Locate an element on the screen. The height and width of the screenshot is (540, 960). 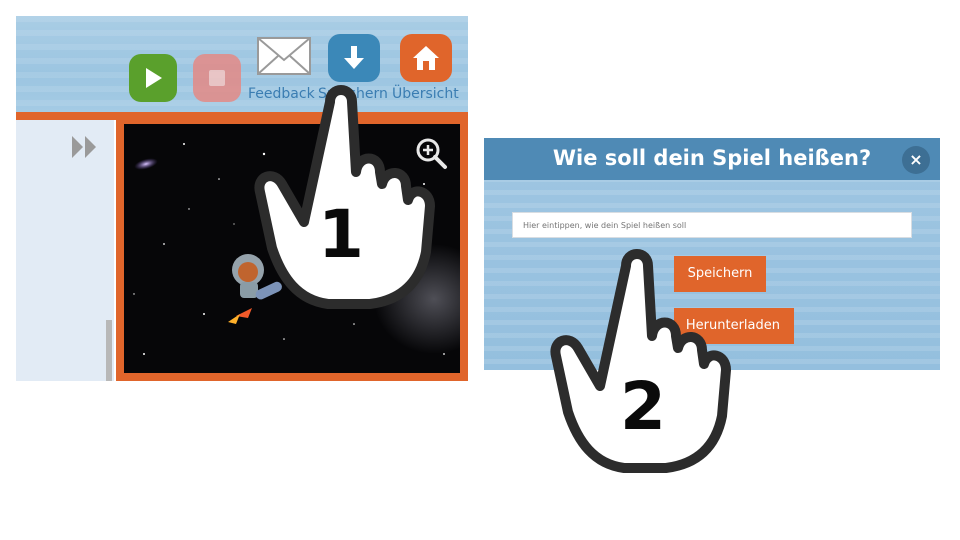
hand-pointer-icon is located at coordinates (344, 197).